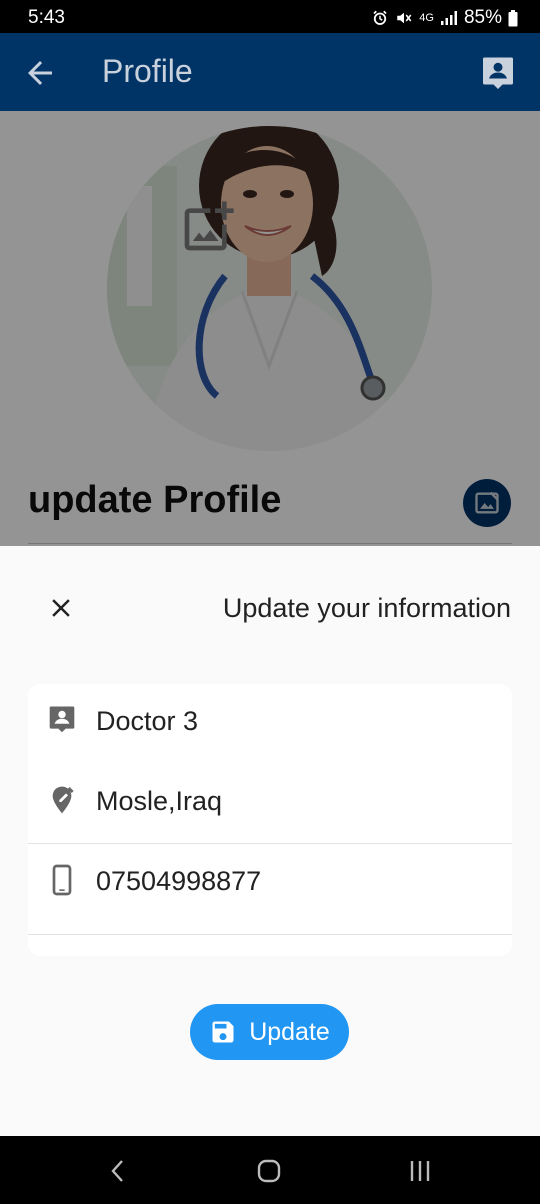 The height and width of the screenshot is (1204, 540). Describe the element at coordinates (118, 1171) in the screenshot. I see `nav-back-icon` at that location.